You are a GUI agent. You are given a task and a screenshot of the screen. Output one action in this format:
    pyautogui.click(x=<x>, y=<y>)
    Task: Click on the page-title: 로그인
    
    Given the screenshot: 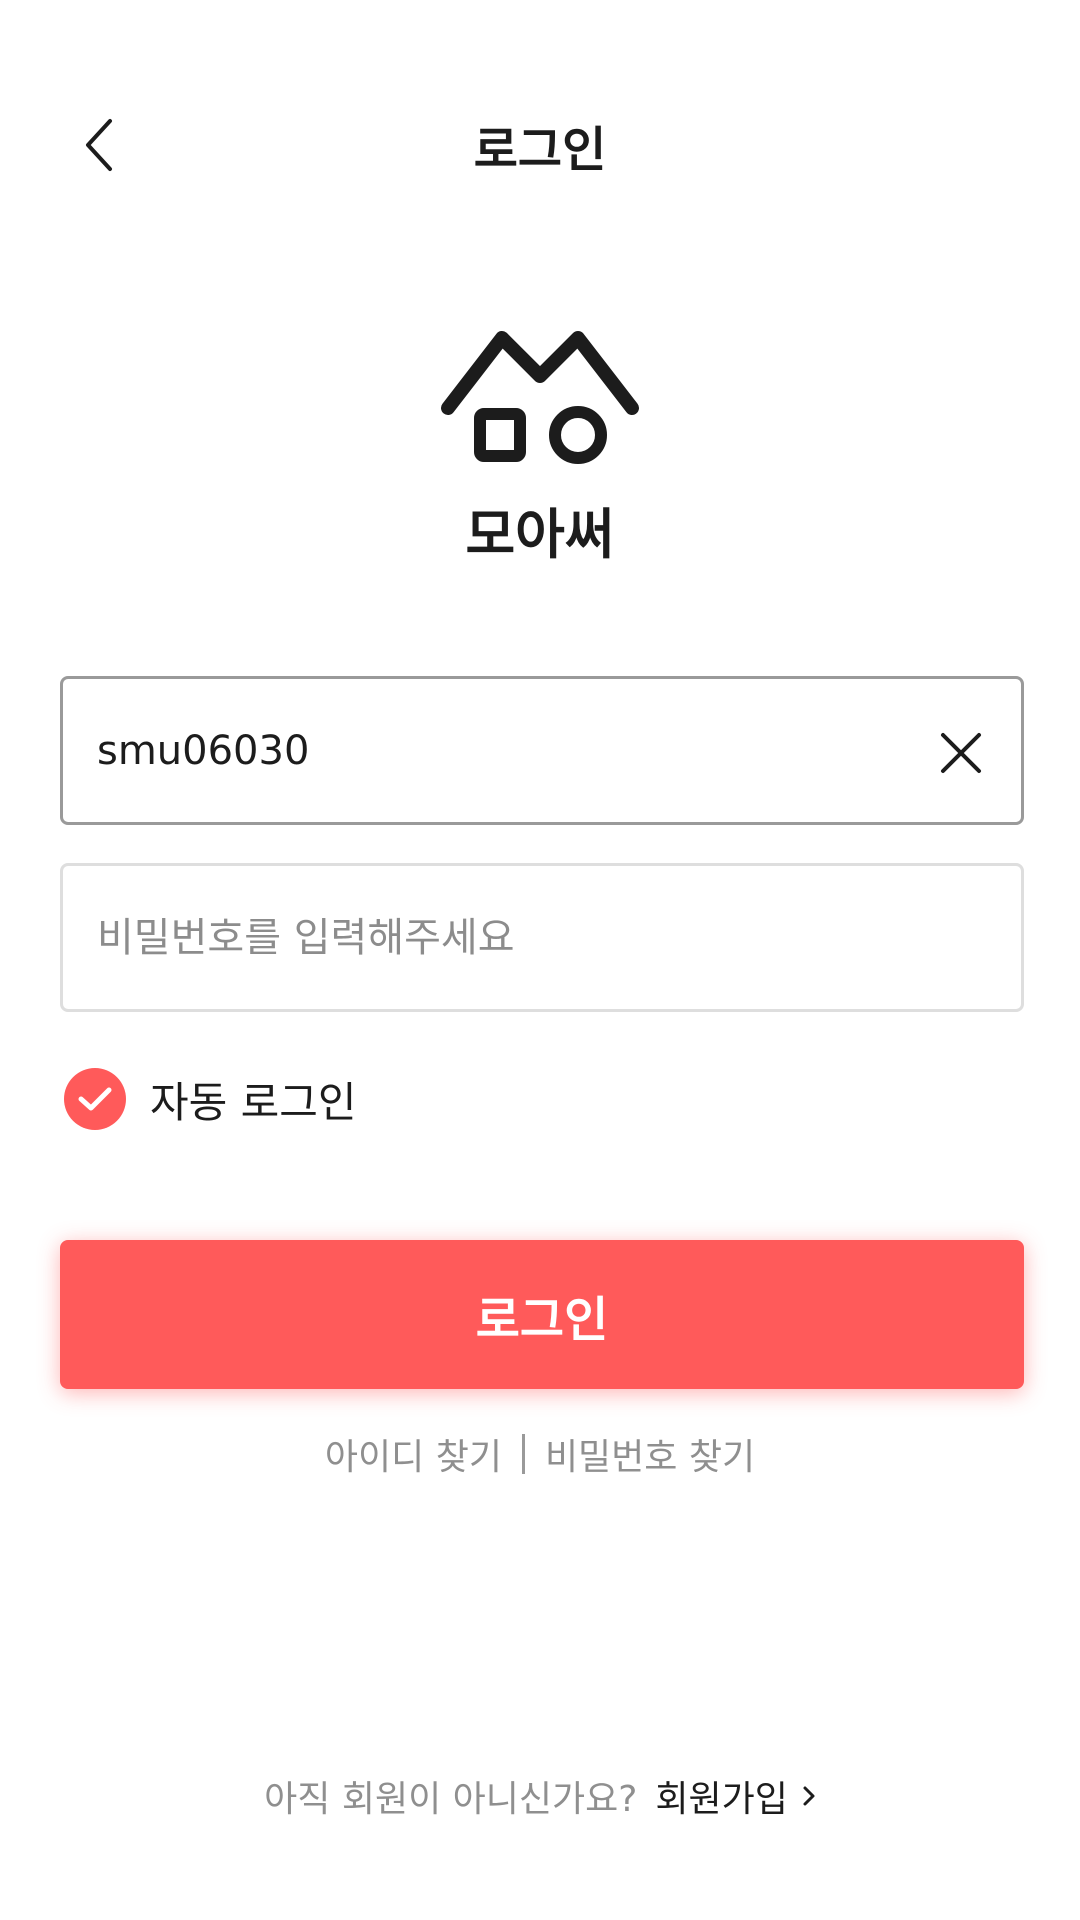 What is the action you would take?
    pyautogui.click(x=540, y=150)
    